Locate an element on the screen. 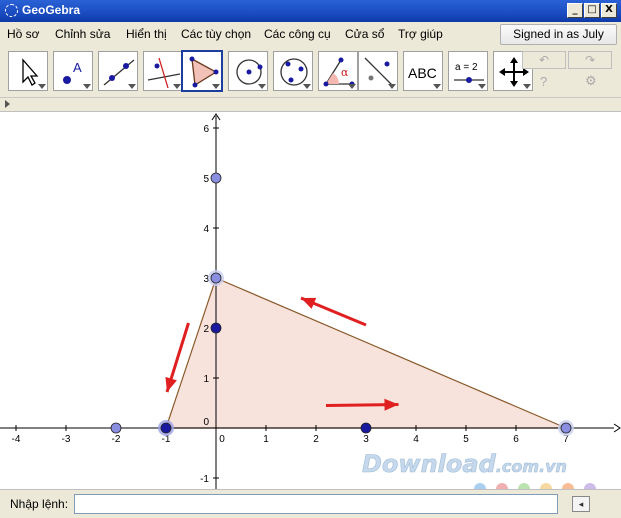  settings-icon: ⚙ is located at coordinates (591, 81).